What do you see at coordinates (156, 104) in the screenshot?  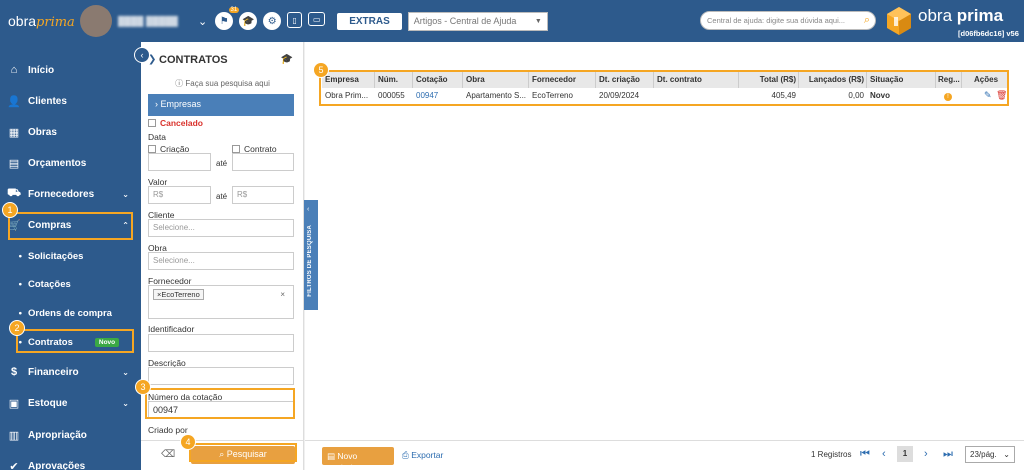 I see `chevron-right-icon: ›` at bounding box center [156, 104].